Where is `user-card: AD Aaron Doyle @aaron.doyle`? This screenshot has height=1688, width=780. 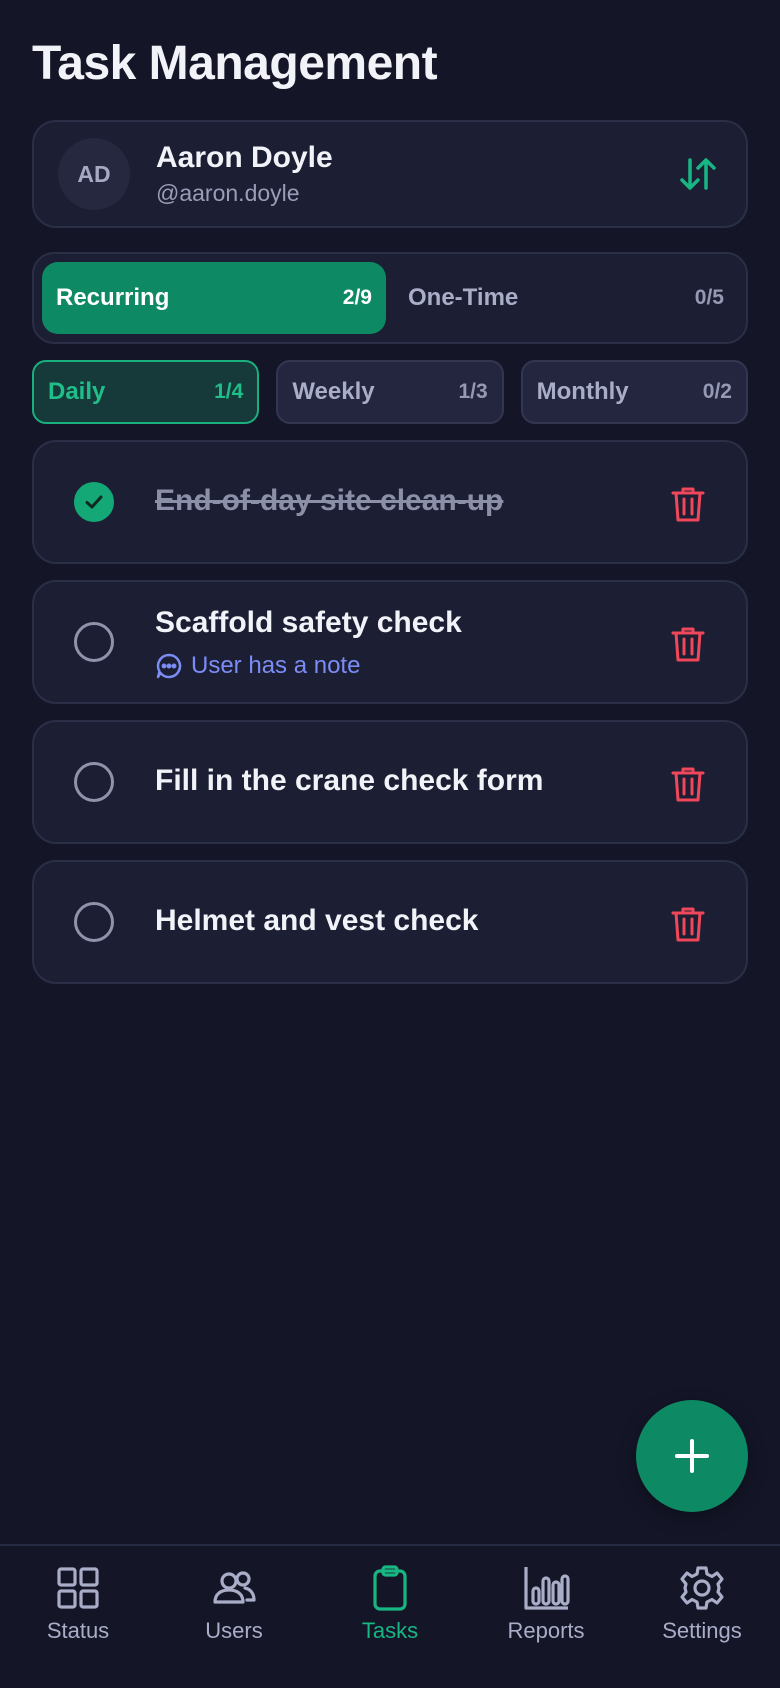 user-card: AD Aaron Doyle @aaron.doyle is located at coordinates (390, 174).